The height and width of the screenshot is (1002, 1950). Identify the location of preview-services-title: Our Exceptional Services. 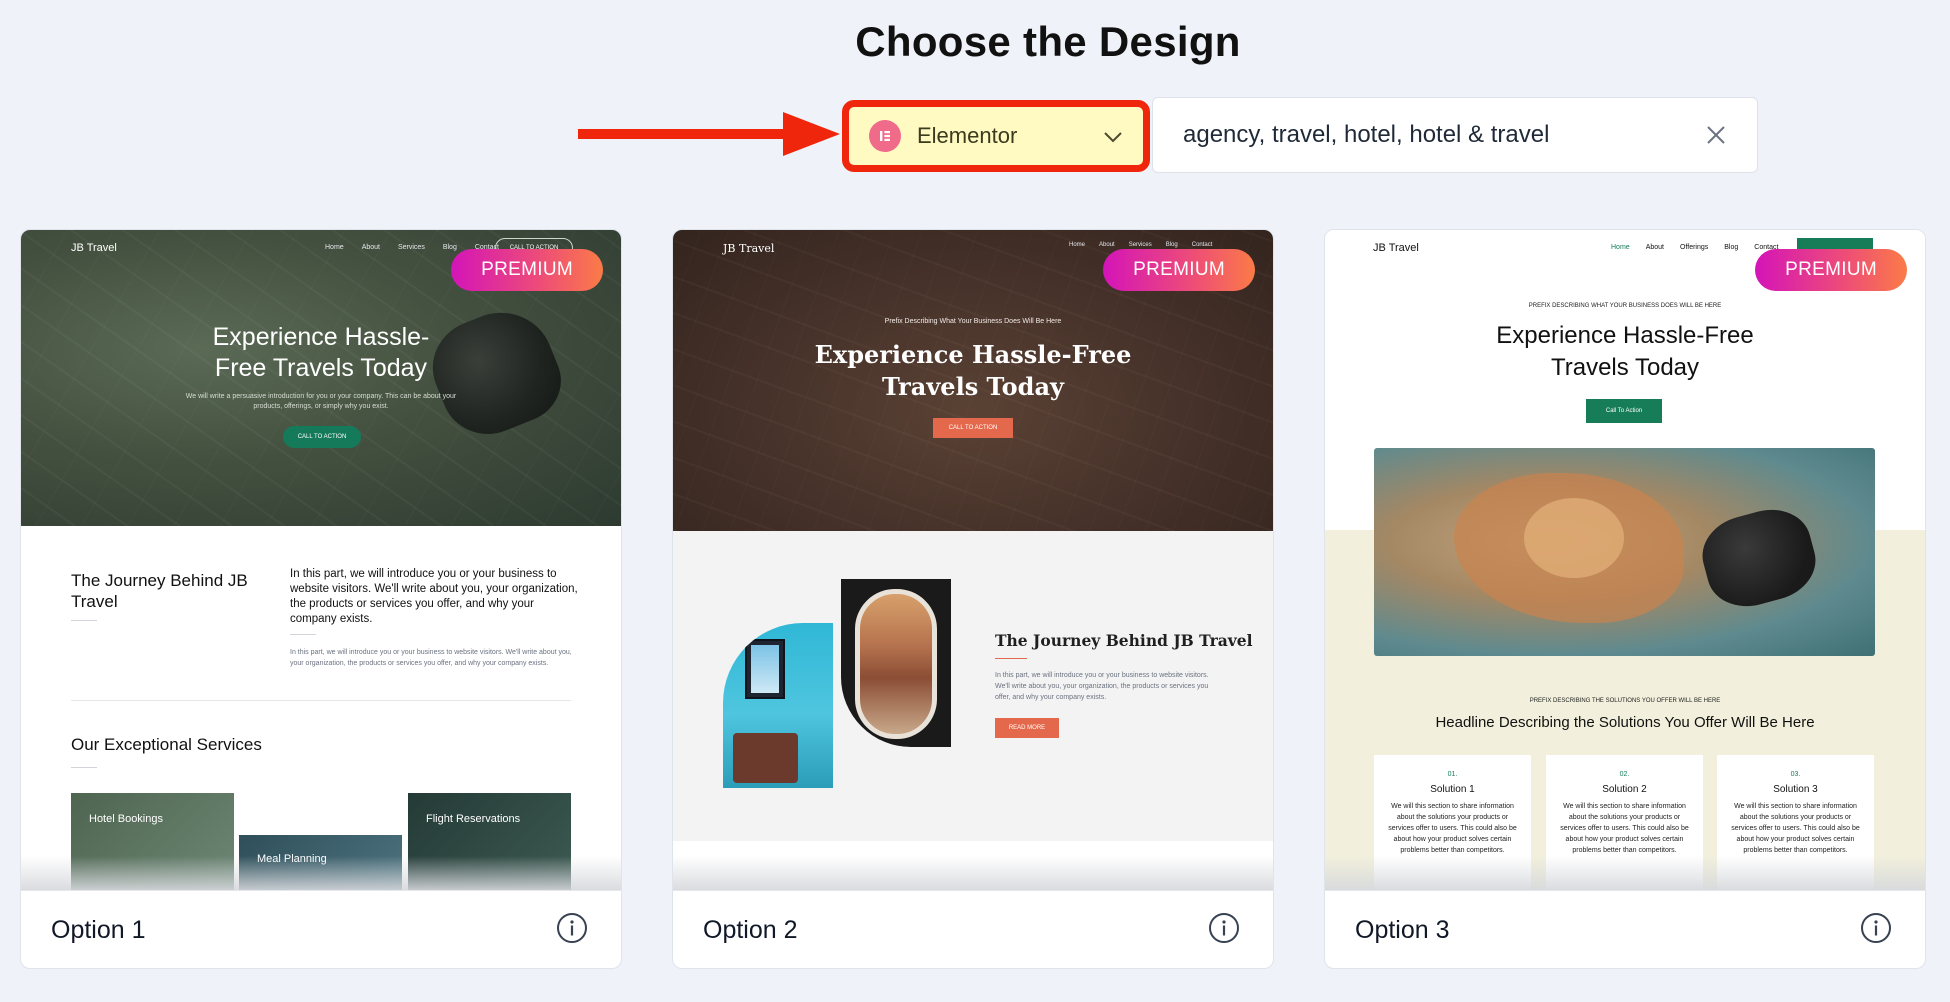
(166, 744).